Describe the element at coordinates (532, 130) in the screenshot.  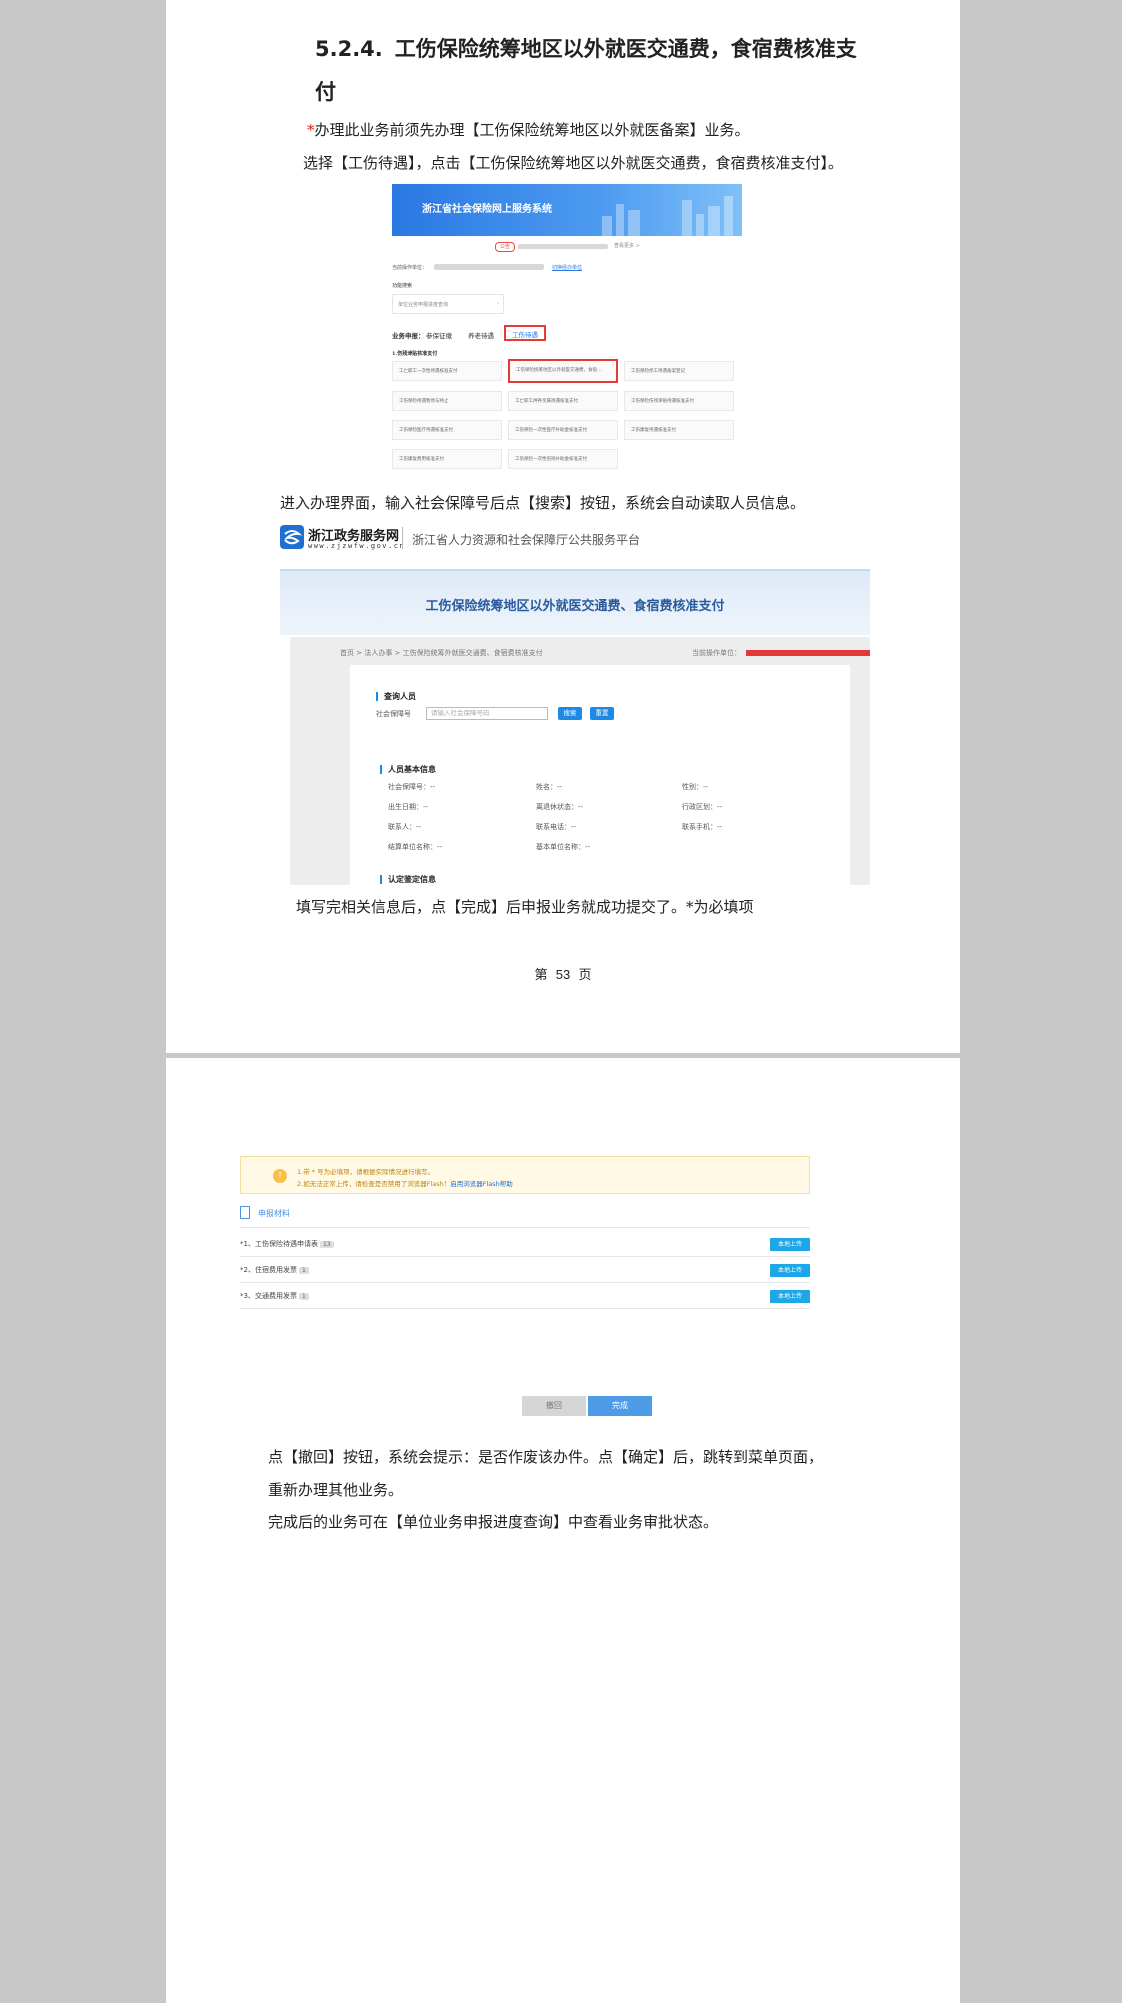
I see `note-text: 办理此业务前须先办理【工伤保险统筹地区以外就医备案】业务。` at that location.